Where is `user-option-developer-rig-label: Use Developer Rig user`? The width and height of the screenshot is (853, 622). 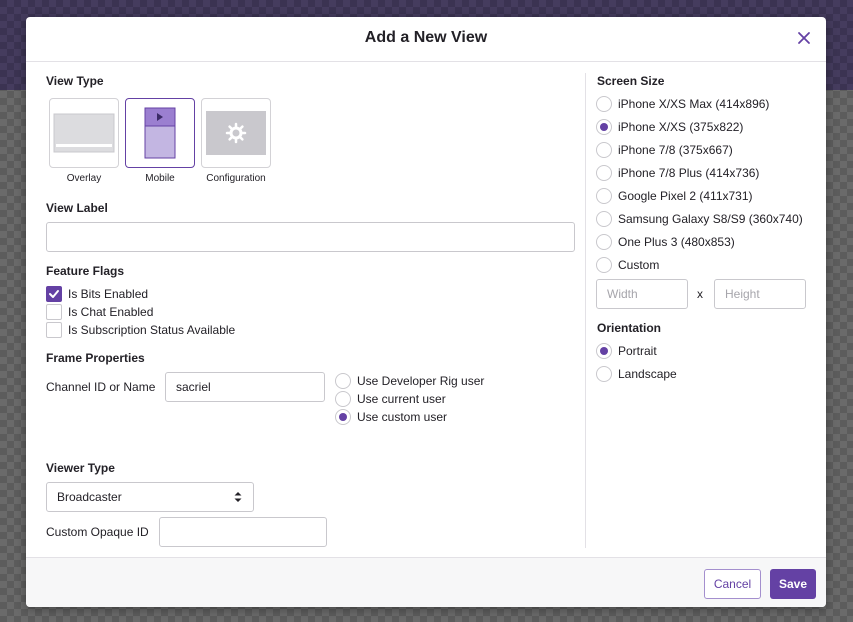 user-option-developer-rig-label: Use Developer Rig user is located at coordinates (421, 381).